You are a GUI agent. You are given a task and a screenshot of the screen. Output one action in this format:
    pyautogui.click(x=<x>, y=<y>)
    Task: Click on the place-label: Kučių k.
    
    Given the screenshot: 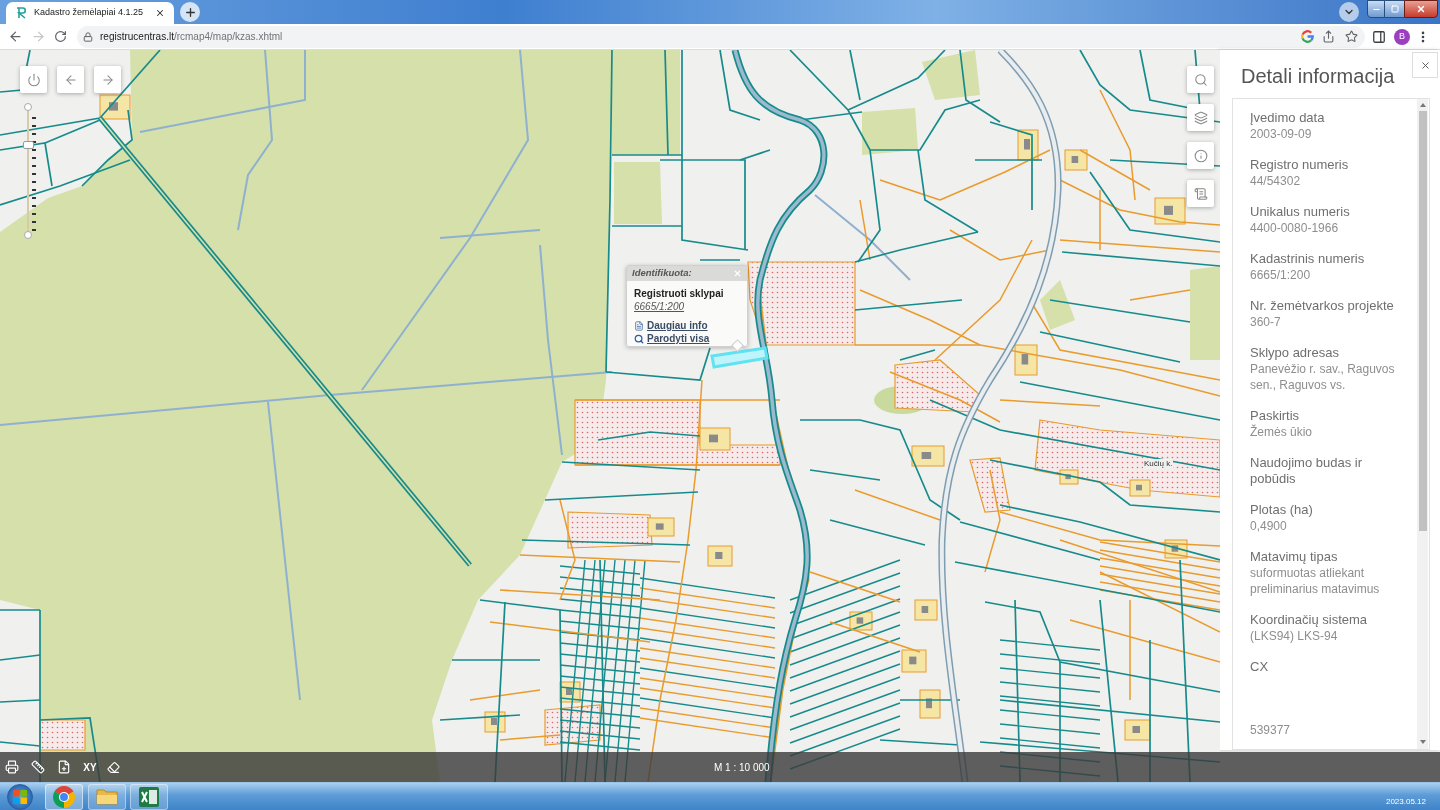 What is the action you would take?
    pyautogui.click(x=1158, y=464)
    